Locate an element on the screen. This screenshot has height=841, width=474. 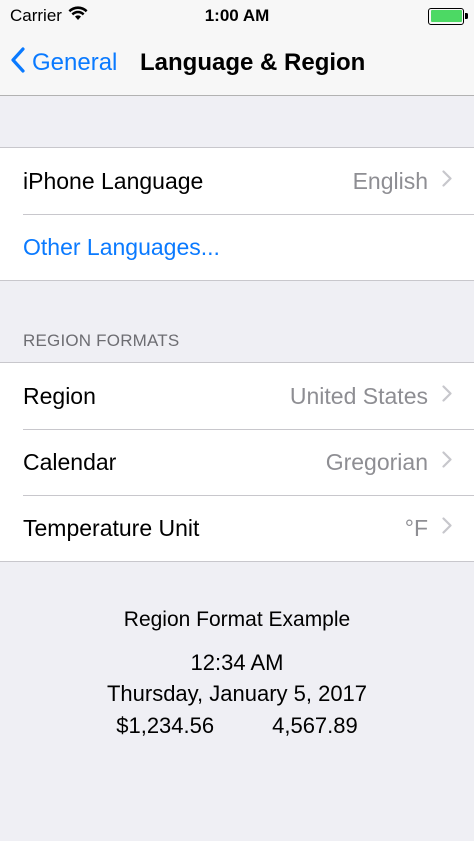
region-formats-header: REGION FORMATS is located at coordinates (101, 340).